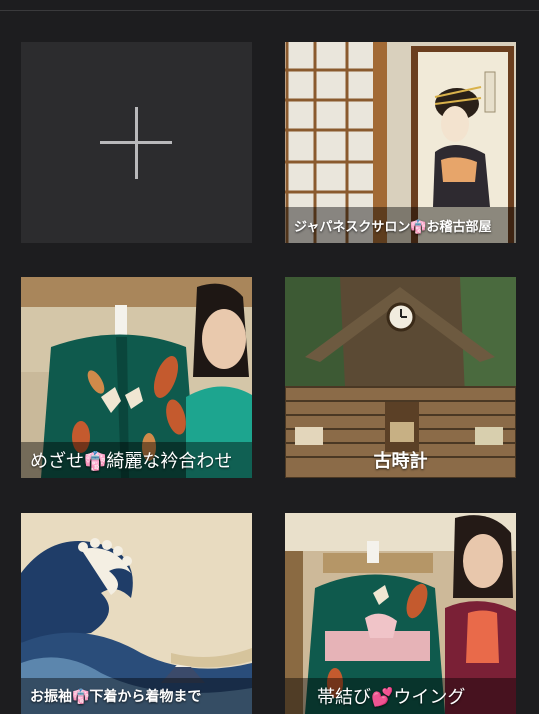 The width and height of the screenshot is (539, 714). Describe the element at coordinates (400, 696) in the screenshot. I see `album-title: 帯結び💕ウイング` at that location.